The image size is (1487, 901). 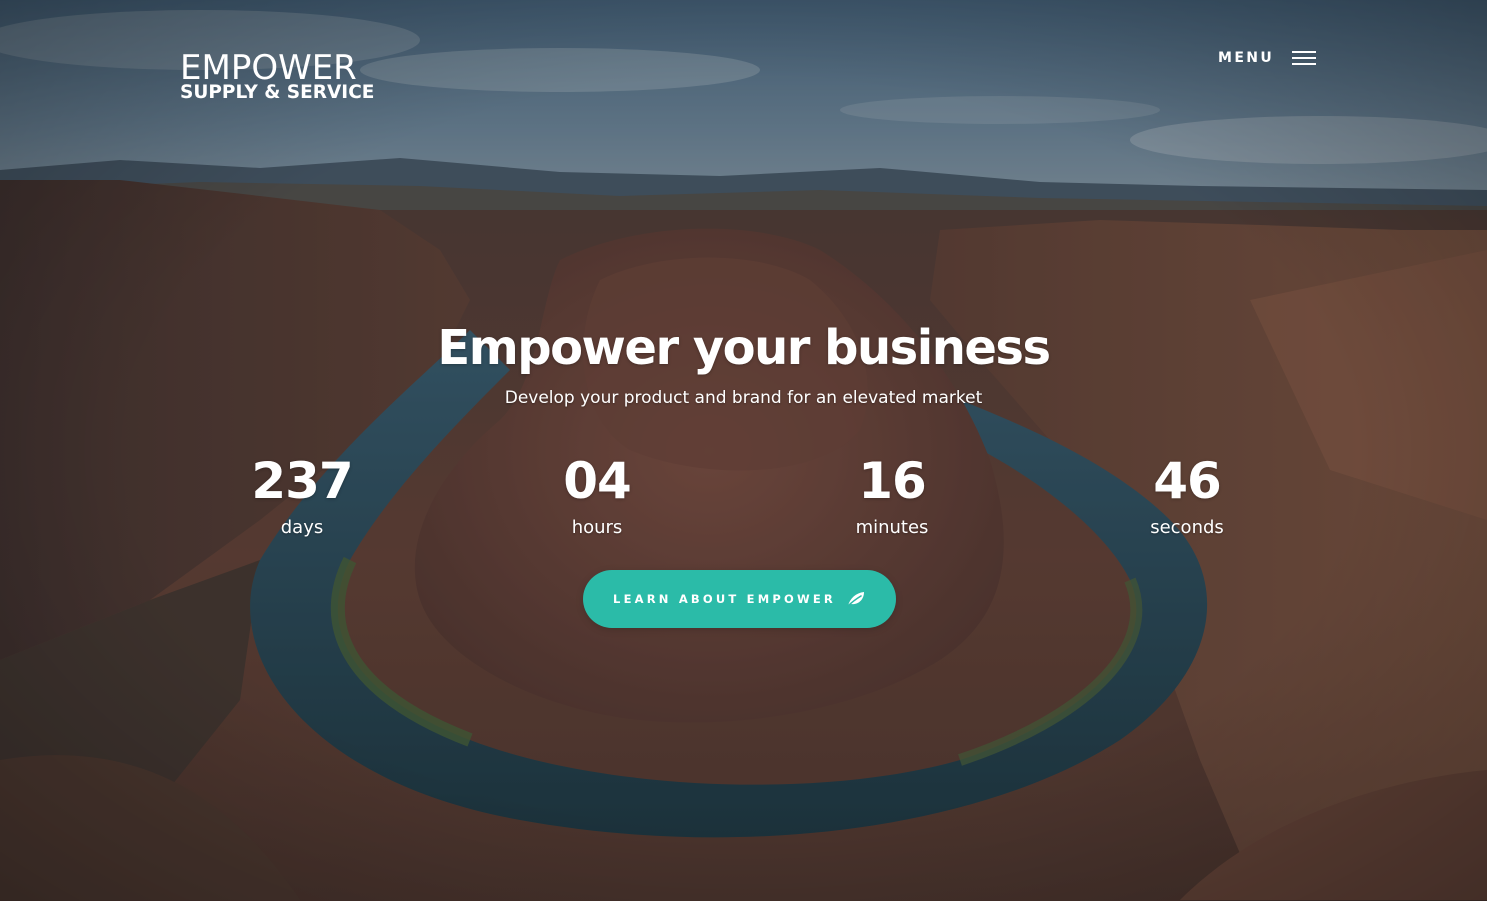 What do you see at coordinates (1246, 58) in the screenshot?
I see `menu-label: MENU` at bounding box center [1246, 58].